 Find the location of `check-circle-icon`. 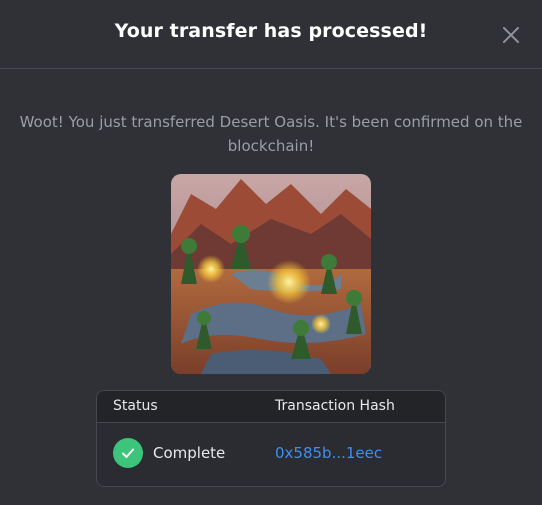

check-circle-icon is located at coordinates (128, 453).